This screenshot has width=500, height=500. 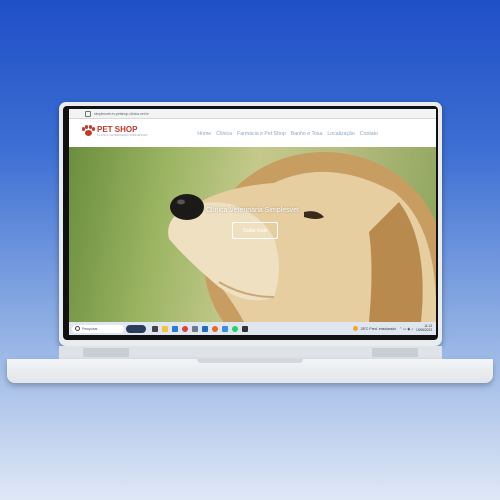 What do you see at coordinates (252, 210) in the screenshot?
I see `hero-title: Clínica Veterinária Simplesvet` at bounding box center [252, 210].